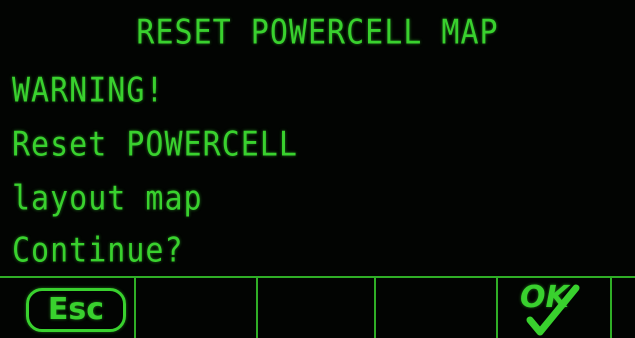  What do you see at coordinates (88, 91) in the screenshot?
I see `warning-line: WARNING!` at bounding box center [88, 91].